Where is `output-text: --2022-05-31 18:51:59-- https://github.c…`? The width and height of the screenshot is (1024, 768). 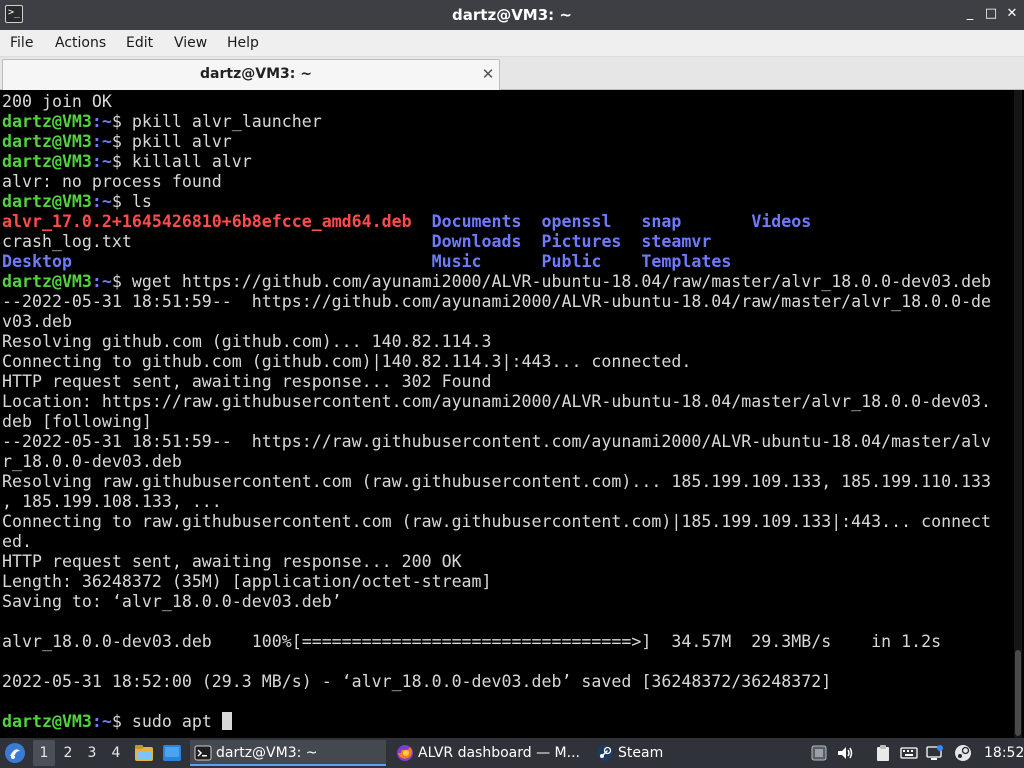
output-text: --2022-05-31 18:51:59-- https://github.c… is located at coordinates (497, 301).